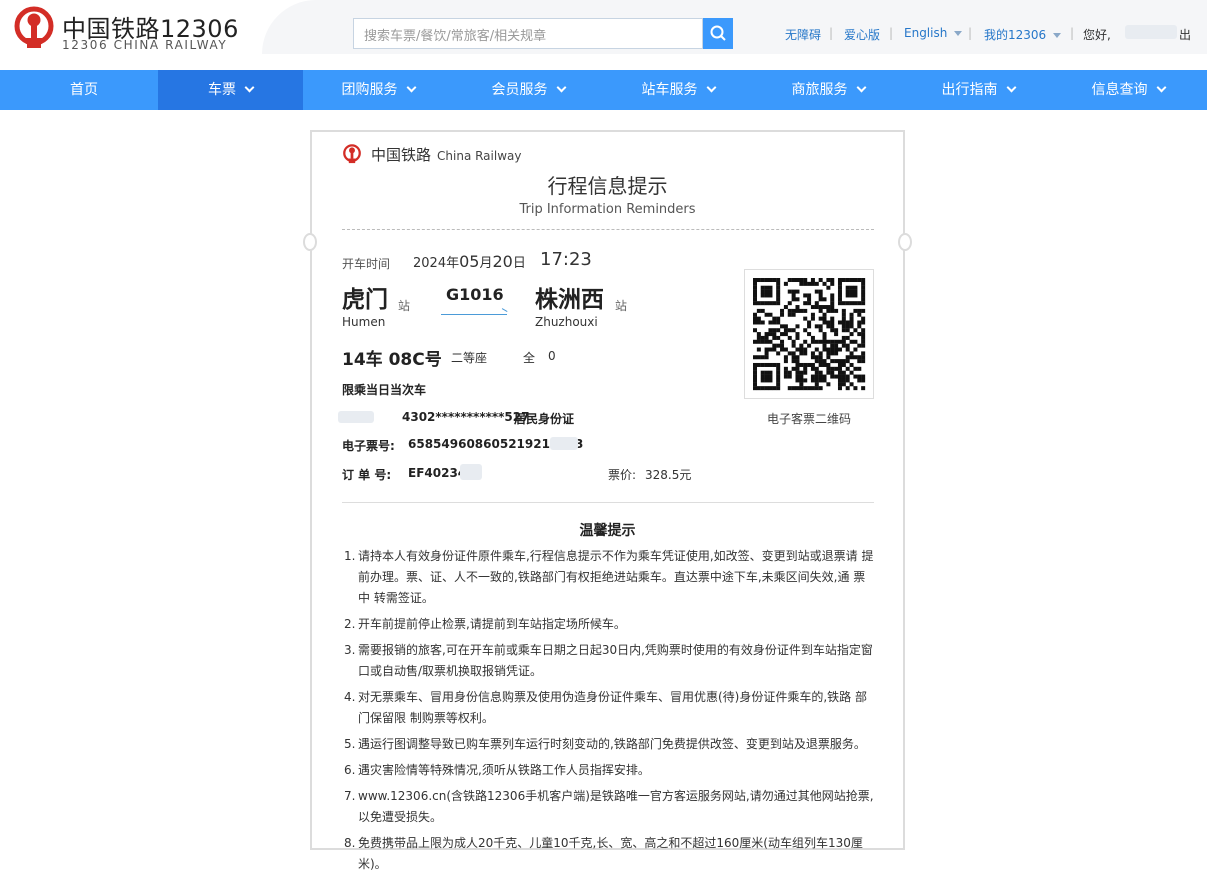 The height and width of the screenshot is (880, 1207). I want to click on date-year: 2024年, so click(436, 263).